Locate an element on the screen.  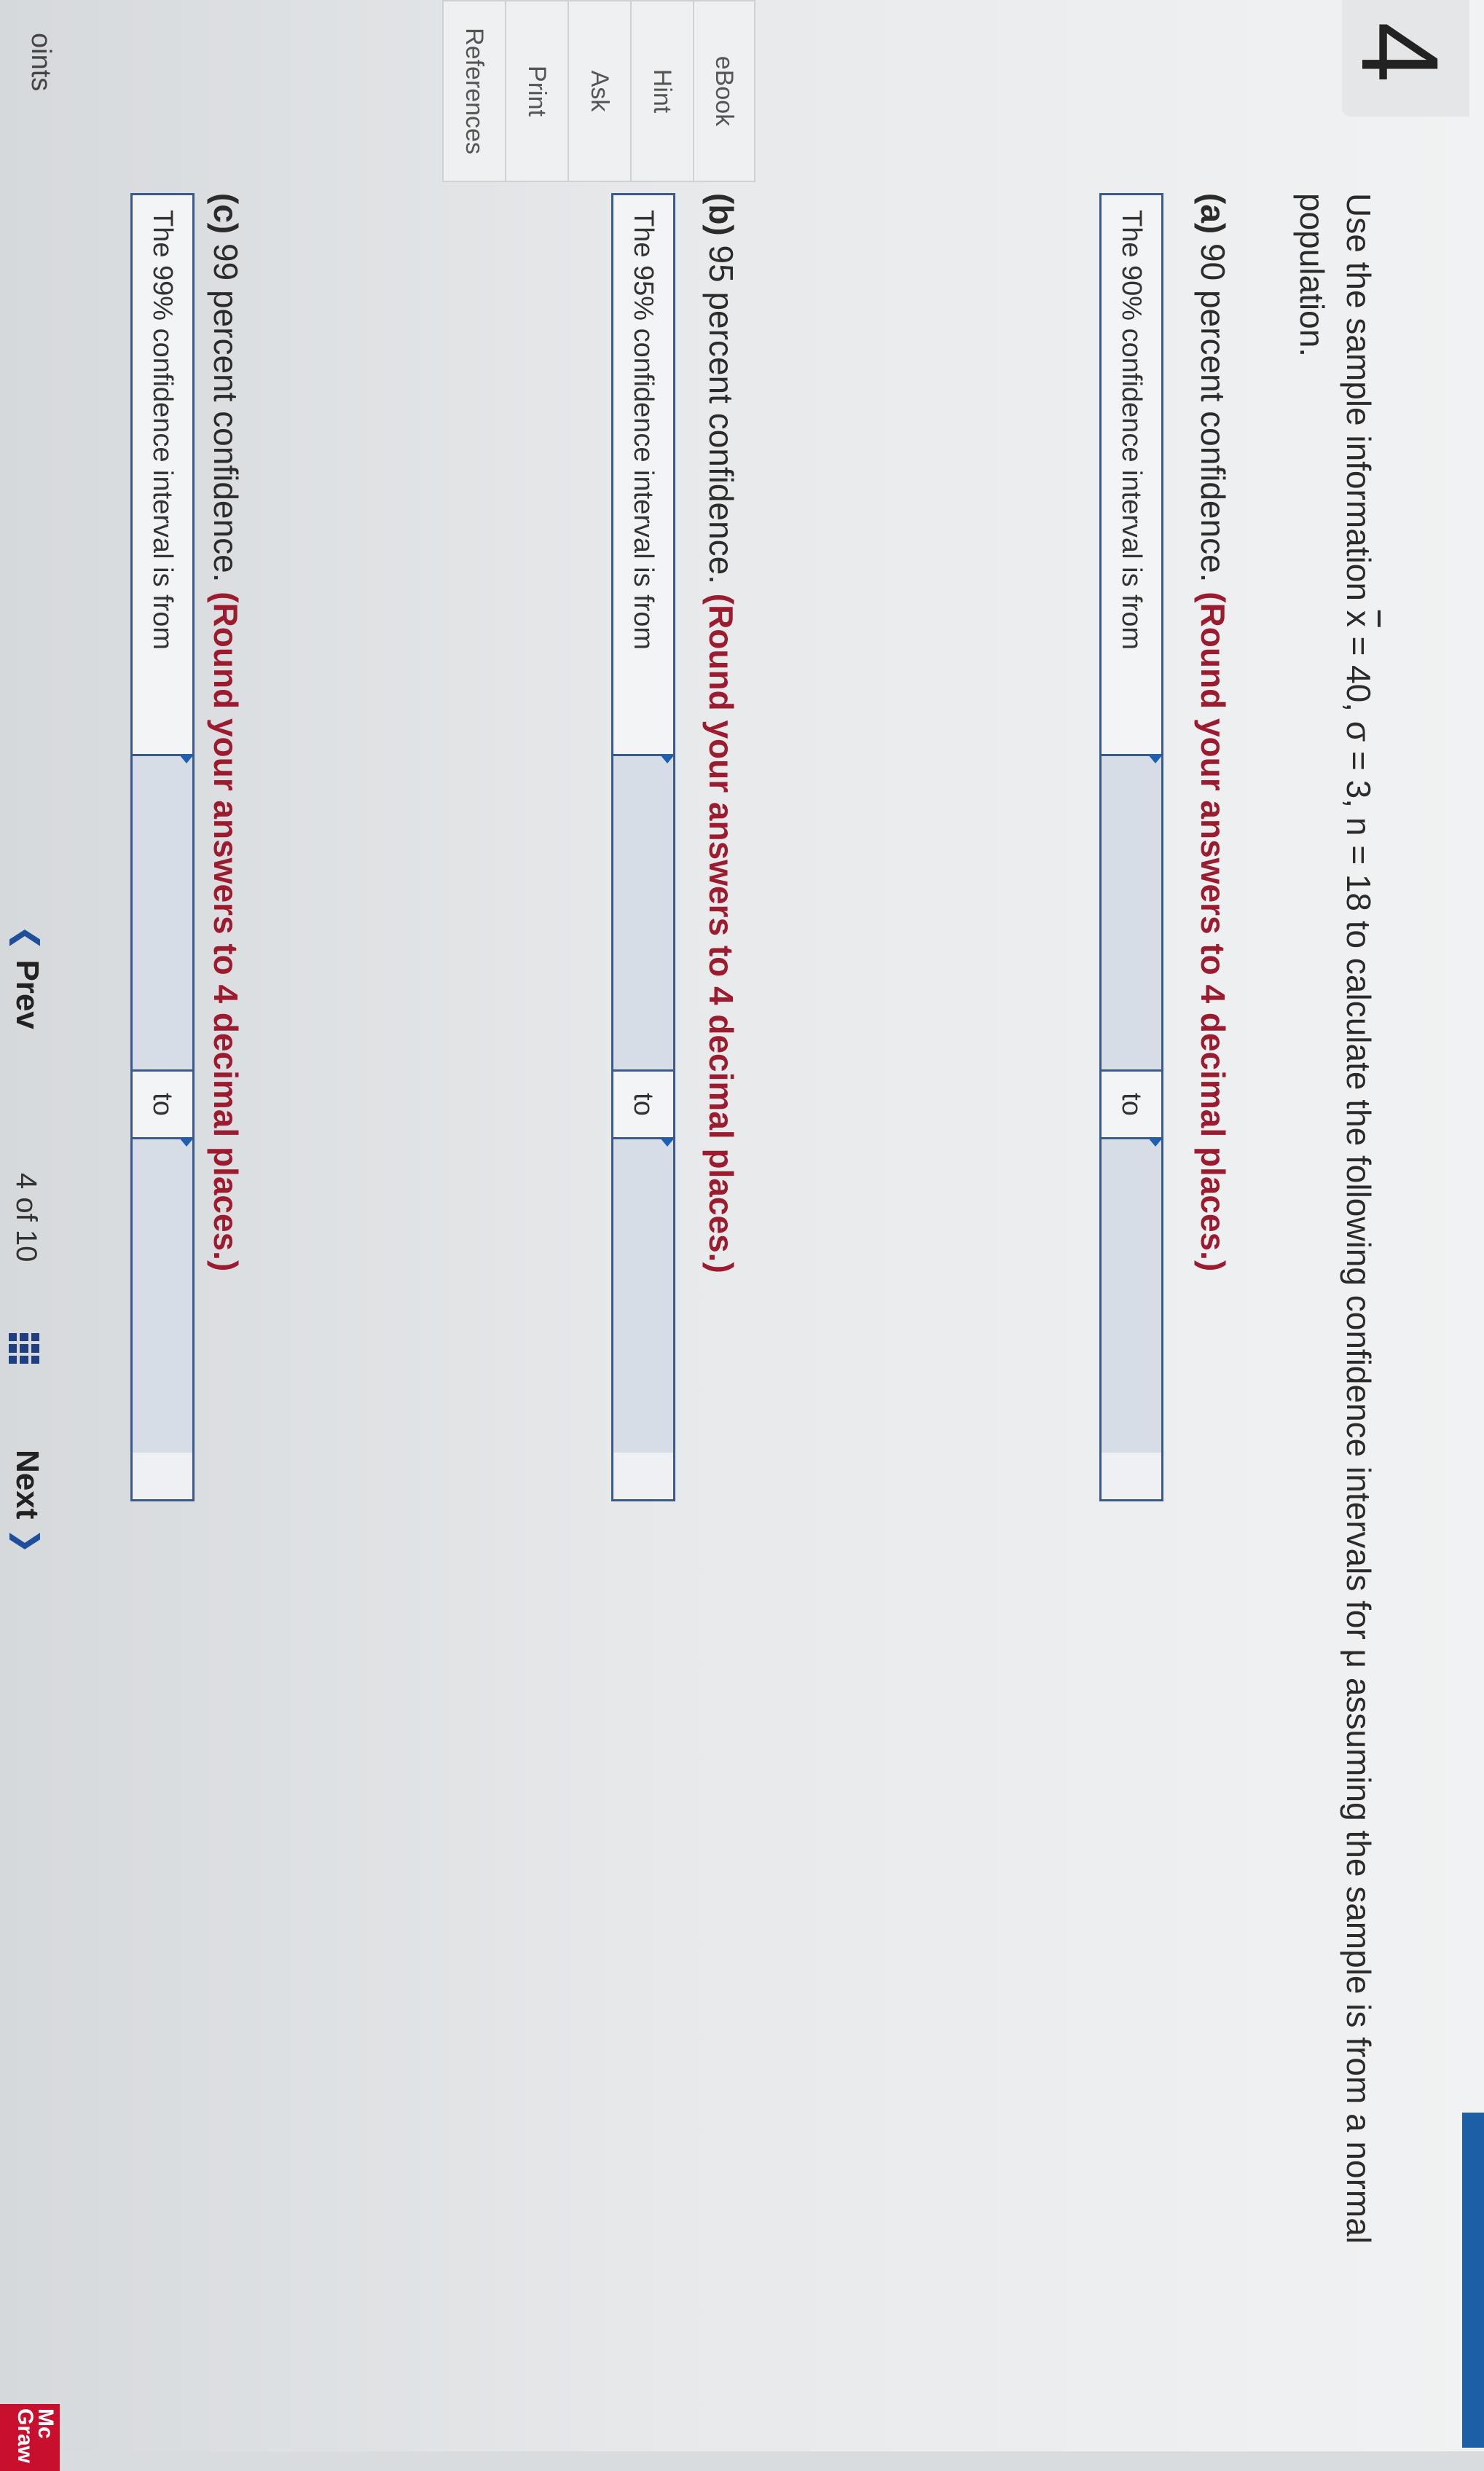
question-nav: ❮ Prev 4 of 10 Next ❯ is located at coordinates (23, 1289).